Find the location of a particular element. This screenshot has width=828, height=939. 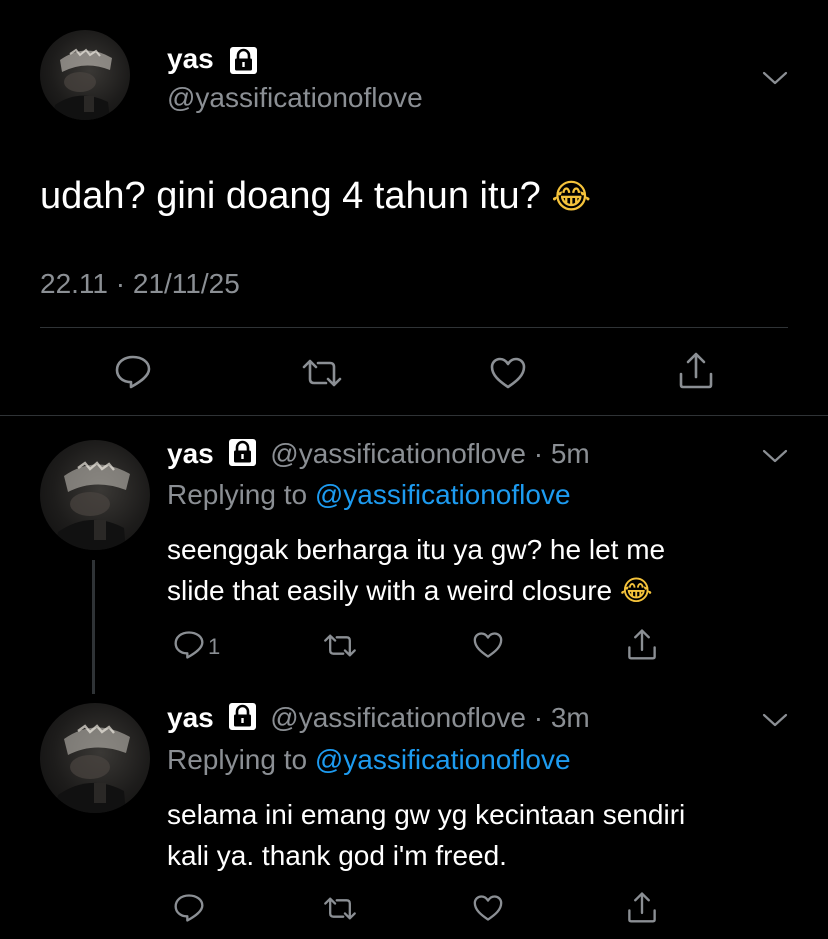

tweet-text-line: seenggak berharga itu ya gw? he let me is located at coordinates (416, 549).